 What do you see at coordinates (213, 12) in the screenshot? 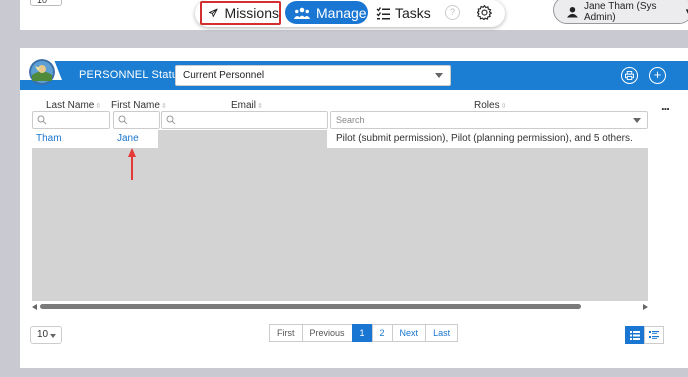
I see `airplane-icon` at bounding box center [213, 12].